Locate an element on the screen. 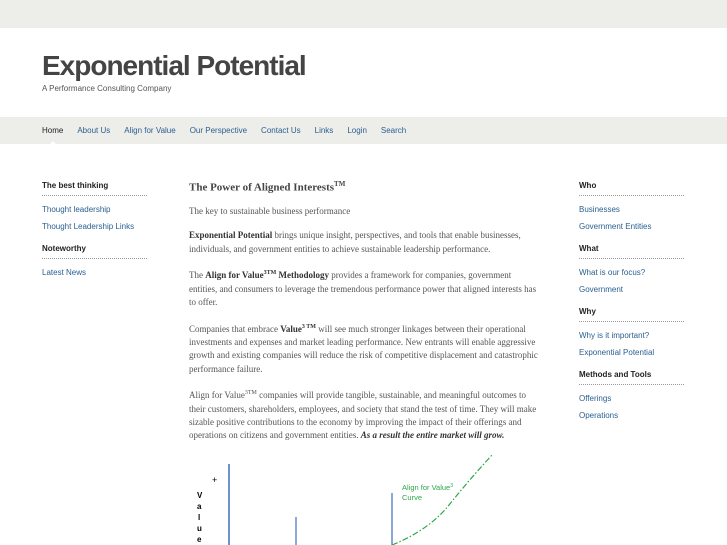 The width and height of the screenshot is (727, 545). value-curve-figure: + V a l u e Align for Value3 Curve is located at coordinates (345, 499).